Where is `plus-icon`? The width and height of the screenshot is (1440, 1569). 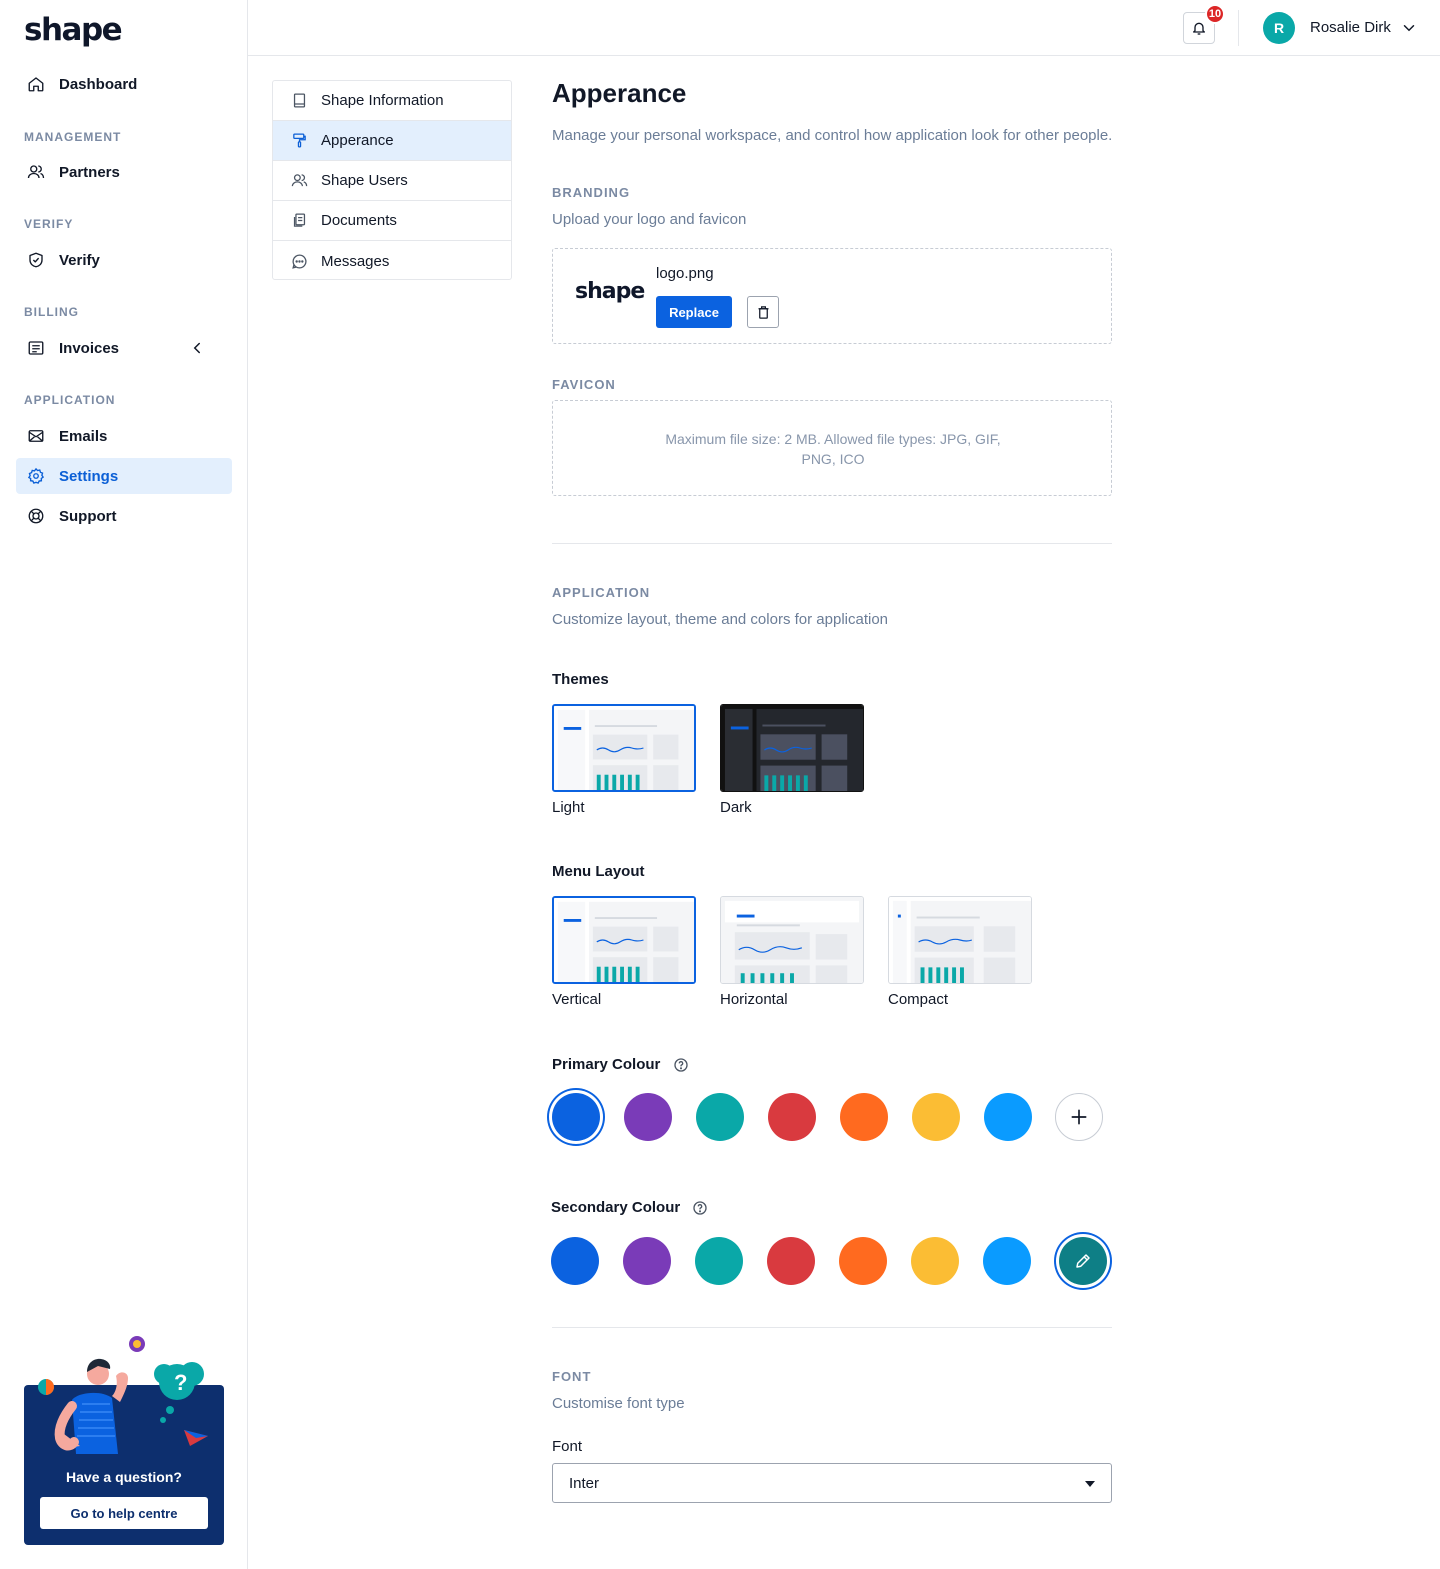
plus-icon is located at coordinates (1079, 1117).